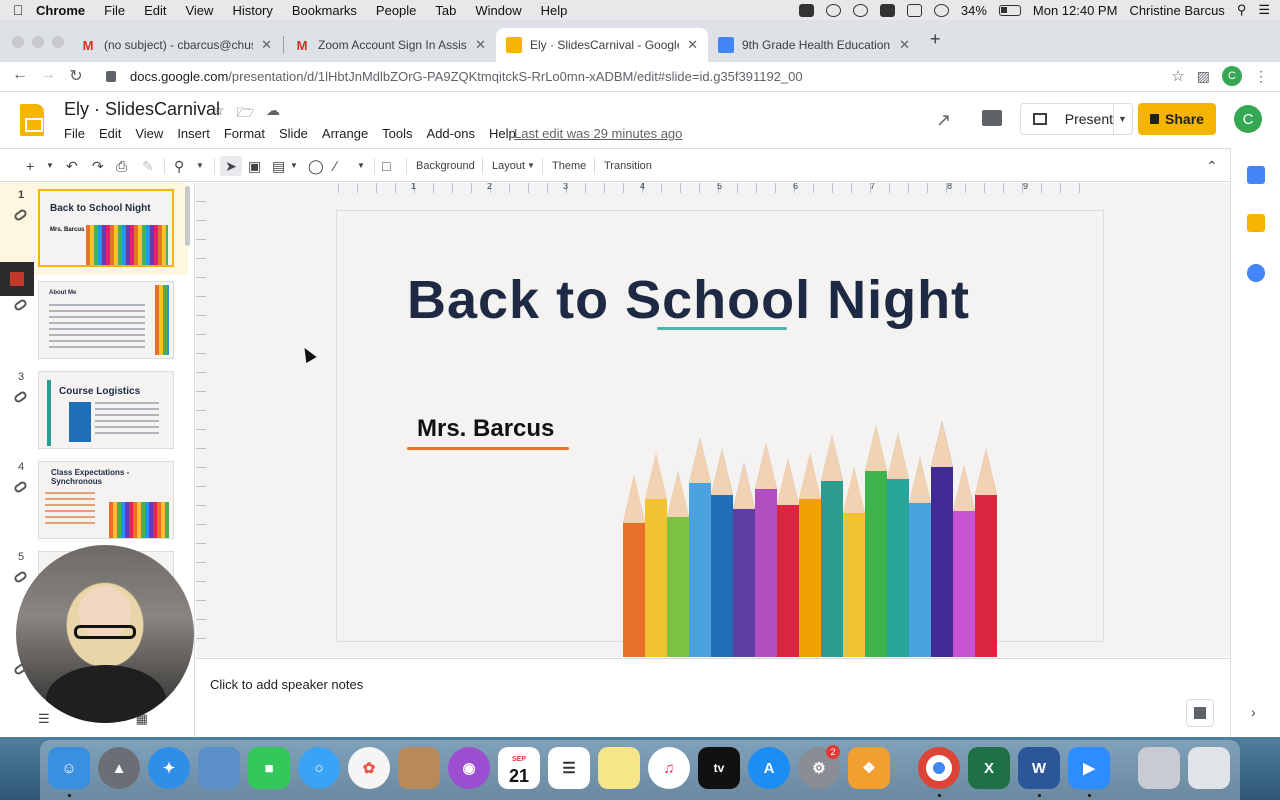 The image size is (1280, 800). What do you see at coordinates (502, 133) in the screenshot?
I see `menu-help: Help` at bounding box center [502, 133].